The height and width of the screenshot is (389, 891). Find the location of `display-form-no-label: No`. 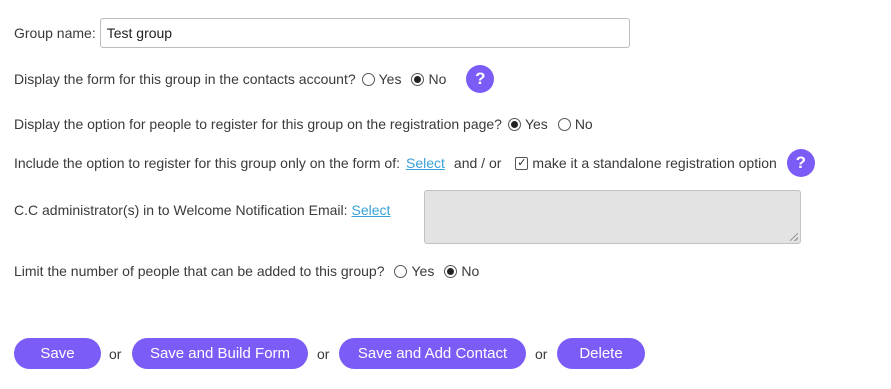

display-form-no-label: No is located at coordinates (437, 79).